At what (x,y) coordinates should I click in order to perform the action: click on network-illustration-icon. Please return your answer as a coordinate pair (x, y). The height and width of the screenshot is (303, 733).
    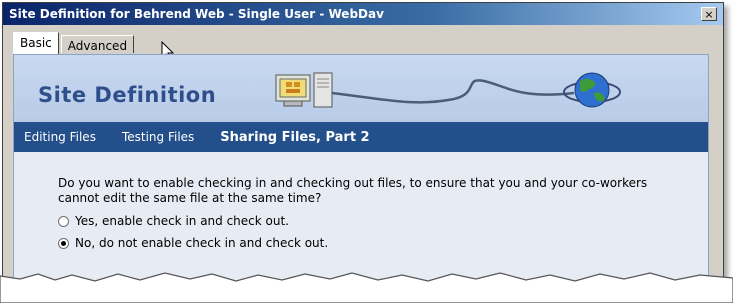
    Looking at the image, I should click on (448, 90).